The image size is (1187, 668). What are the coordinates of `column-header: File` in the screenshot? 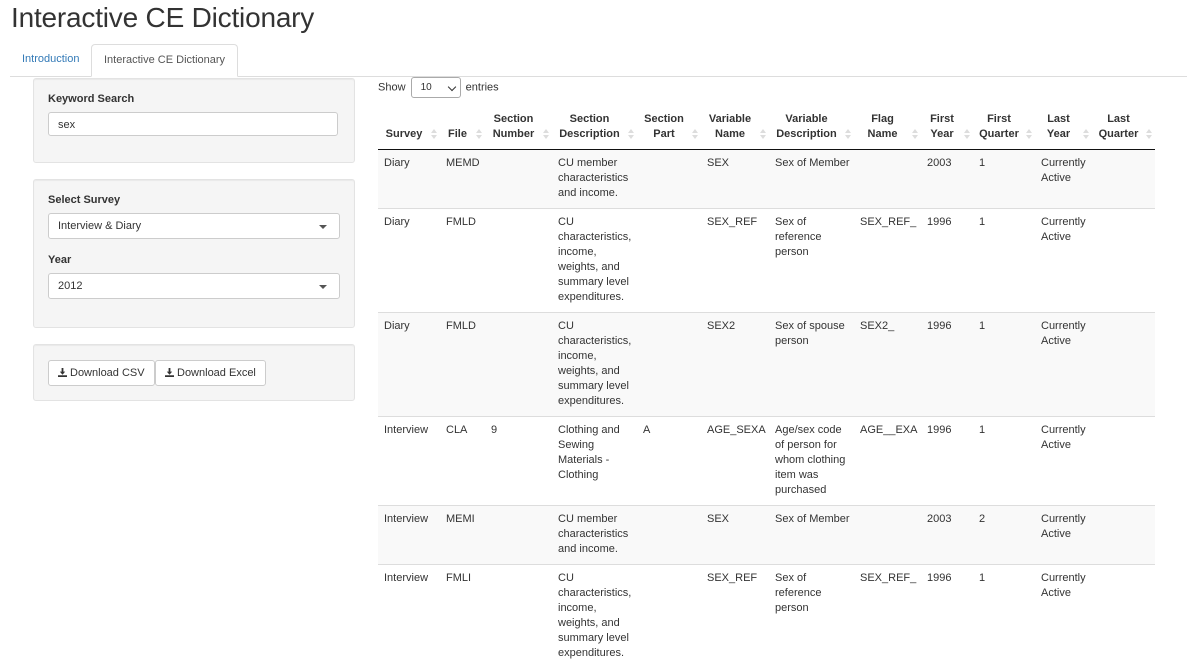 It's located at (462, 129).